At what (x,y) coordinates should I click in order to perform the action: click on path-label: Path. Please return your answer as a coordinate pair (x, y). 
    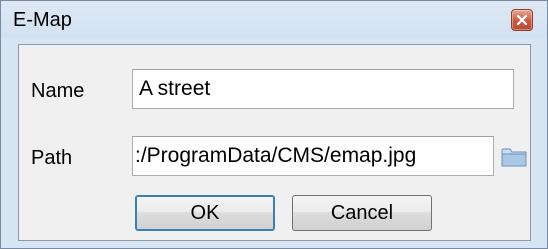
    Looking at the image, I should click on (52, 158).